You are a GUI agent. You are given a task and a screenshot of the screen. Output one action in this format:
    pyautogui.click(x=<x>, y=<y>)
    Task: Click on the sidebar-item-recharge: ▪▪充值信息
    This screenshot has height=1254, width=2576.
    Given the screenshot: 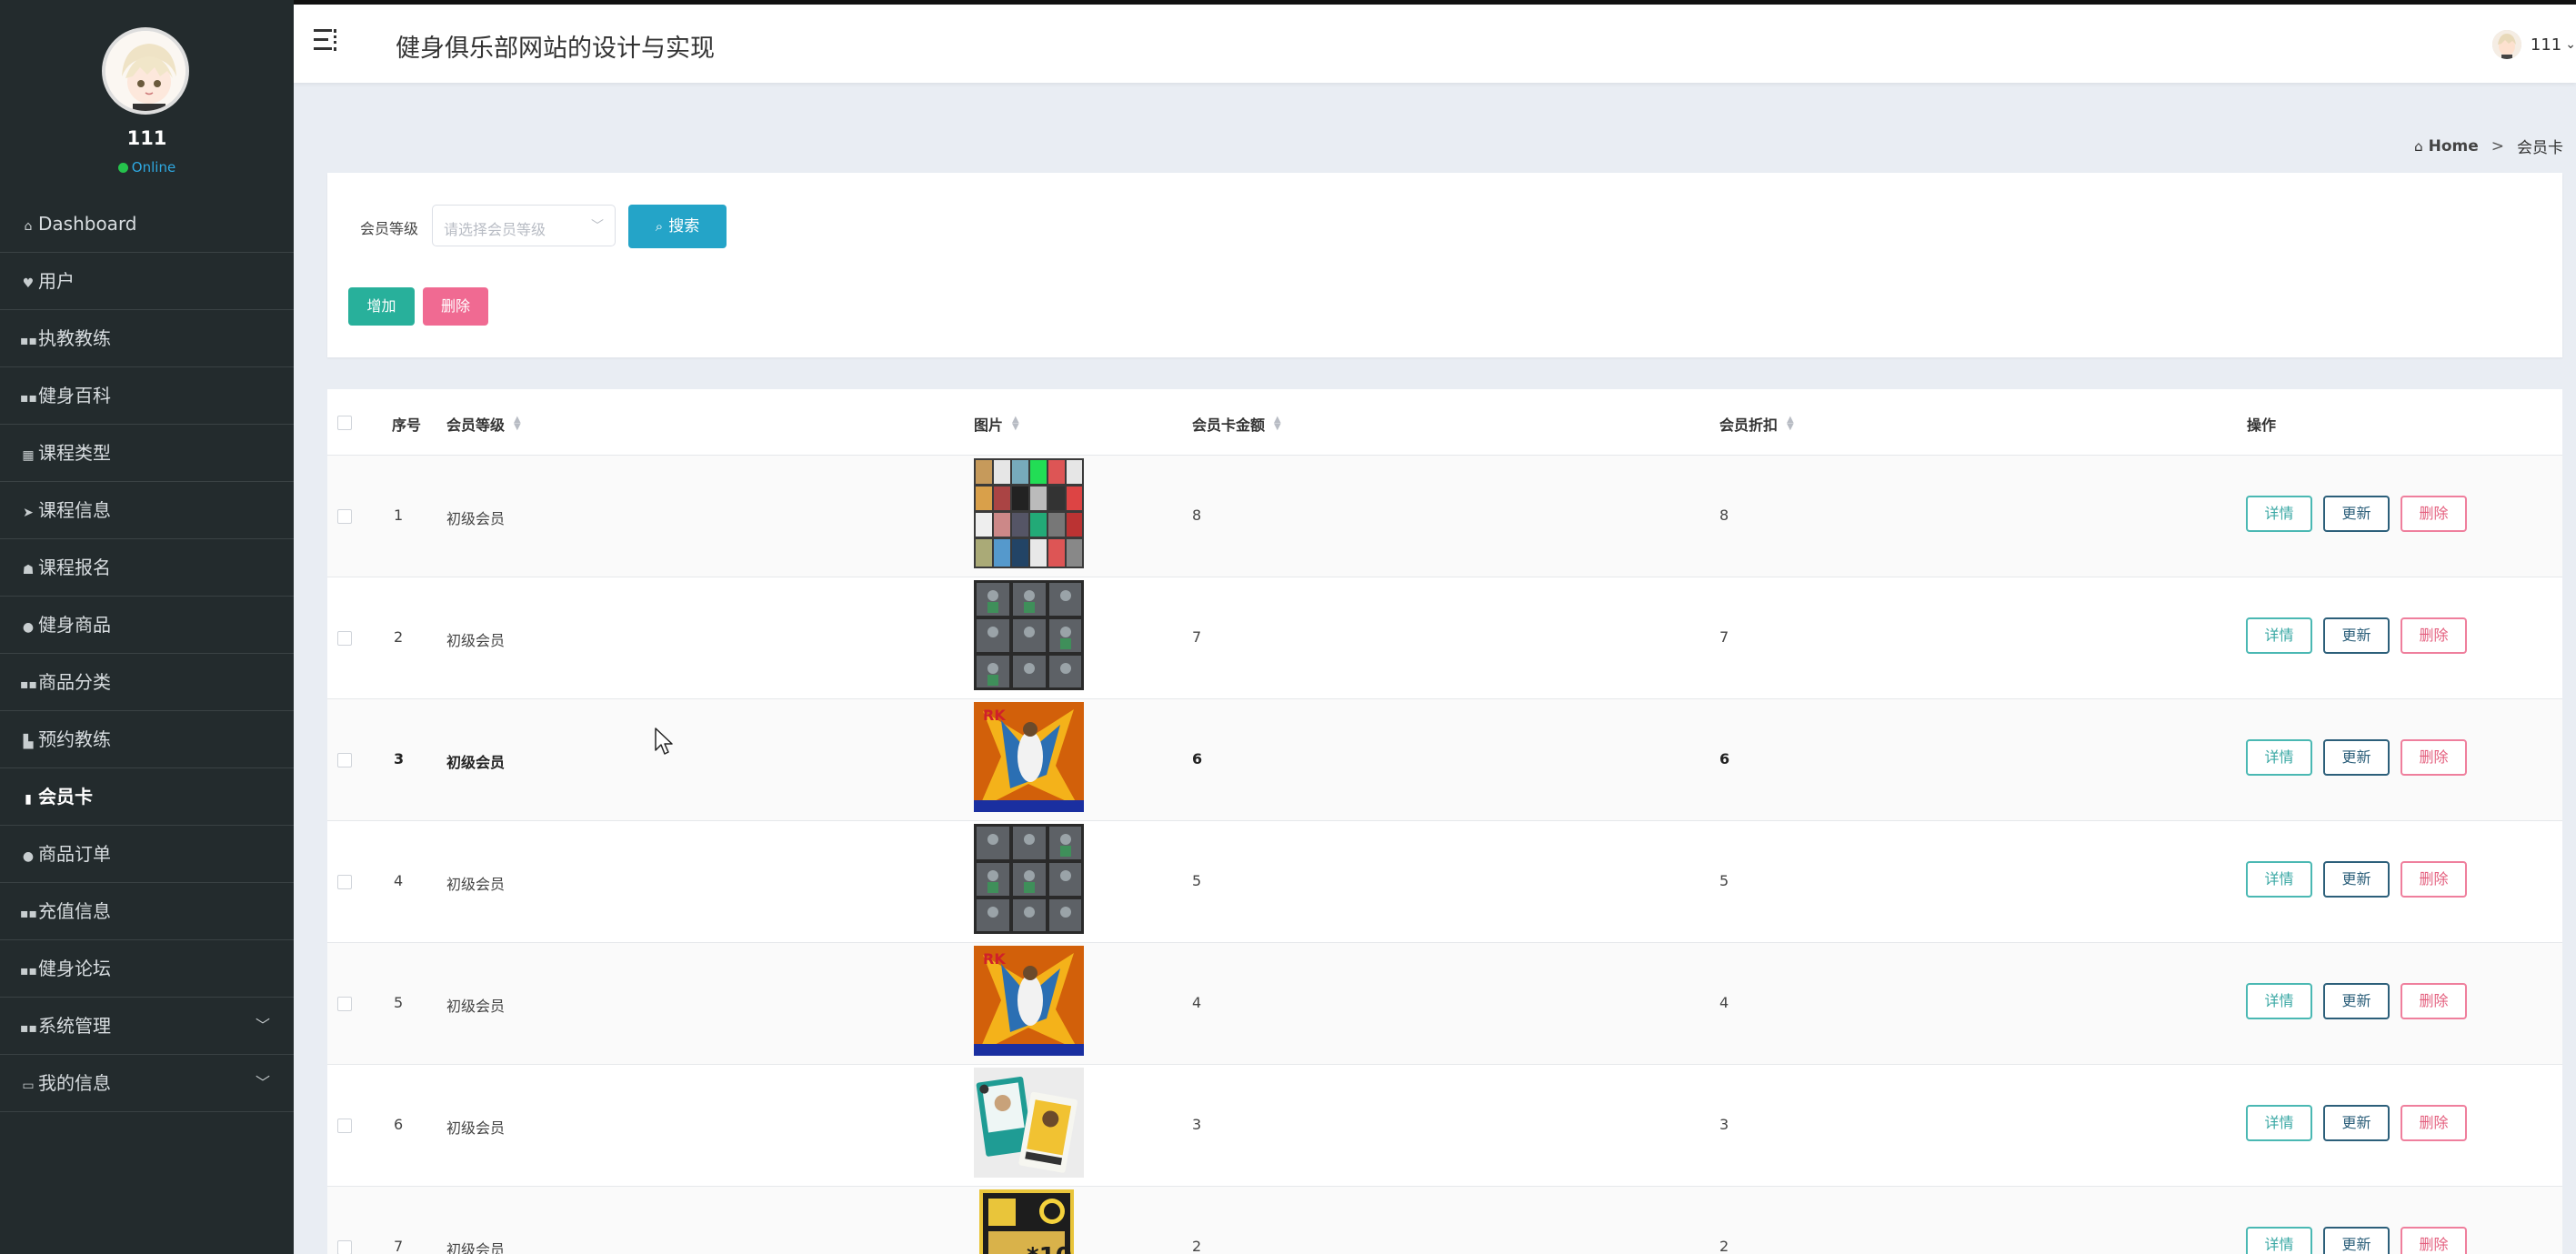 What is the action you would take?
    pyautogui.click(x=147, y=911)
    